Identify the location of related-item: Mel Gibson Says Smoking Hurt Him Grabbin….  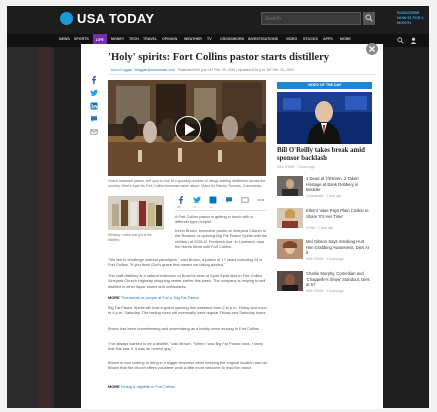
(324, 253).